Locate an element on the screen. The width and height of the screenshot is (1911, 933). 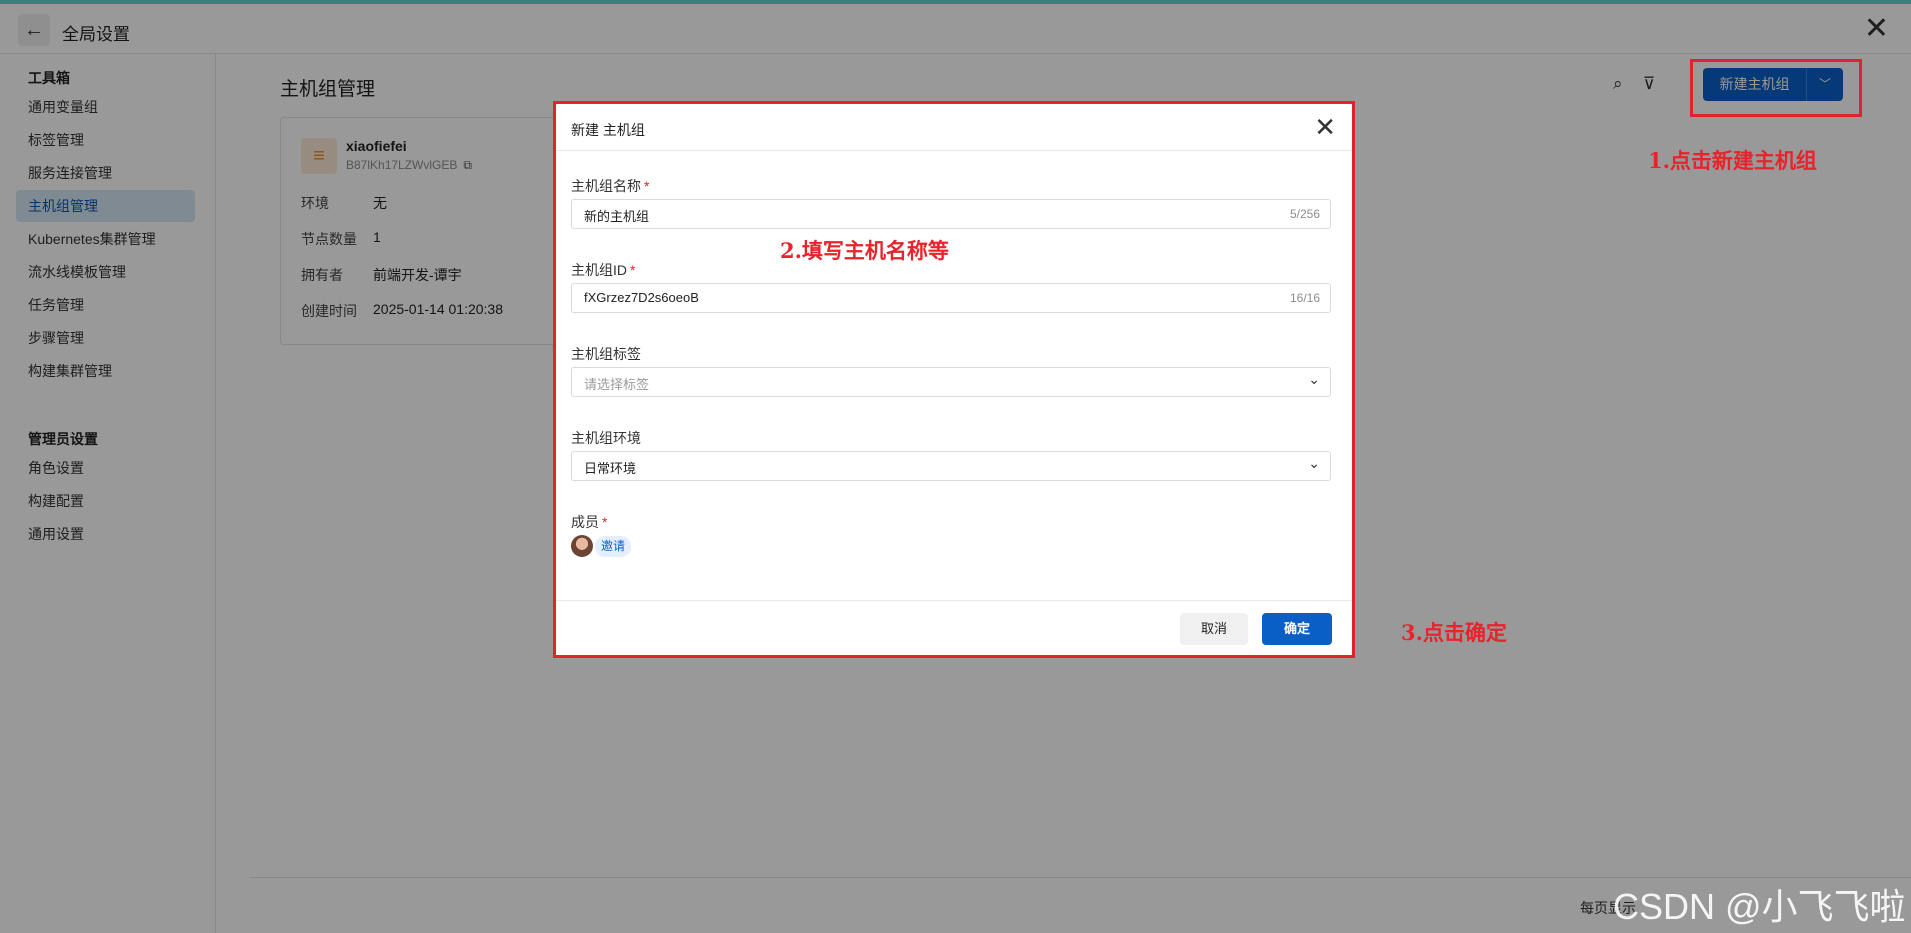
annotation-step-3: 3.点击确定 is located at coordinates (1454, 632).